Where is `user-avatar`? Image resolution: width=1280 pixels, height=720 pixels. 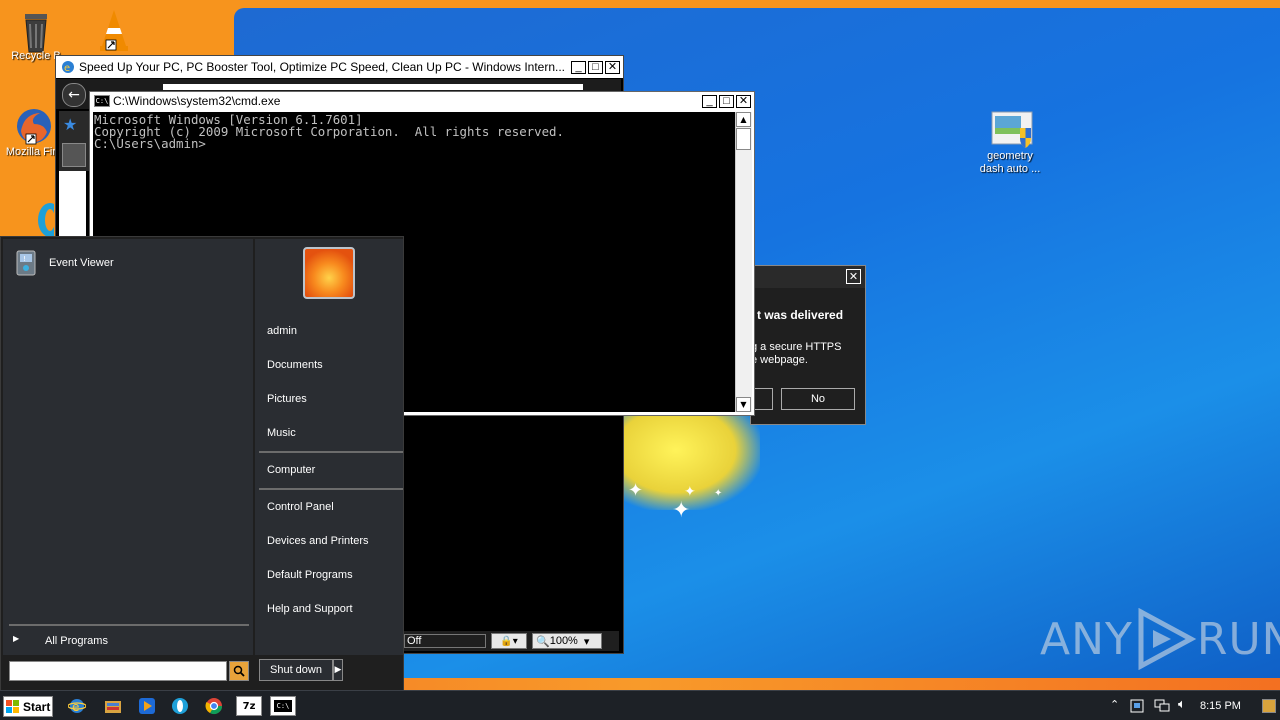 user-avatar is located at coordinates (329, 273).